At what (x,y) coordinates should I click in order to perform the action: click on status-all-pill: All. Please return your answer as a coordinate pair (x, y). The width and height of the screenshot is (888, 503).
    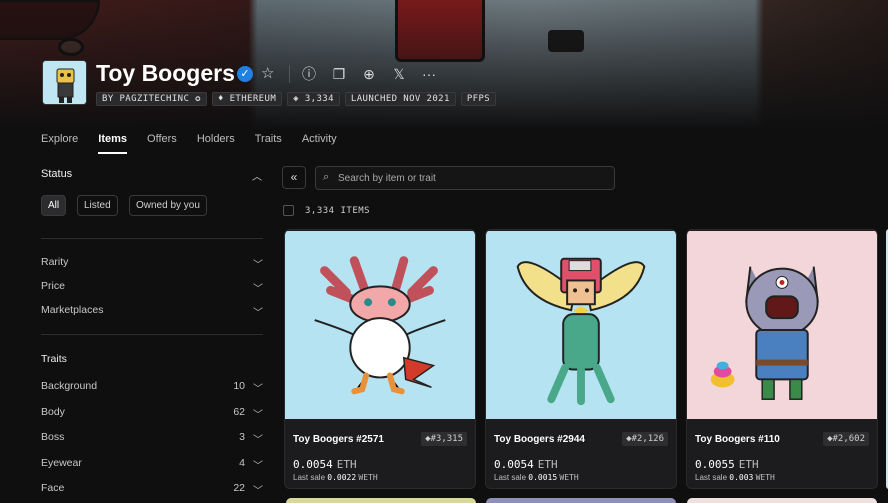
    Looking at the image, I should click on (54, 205).